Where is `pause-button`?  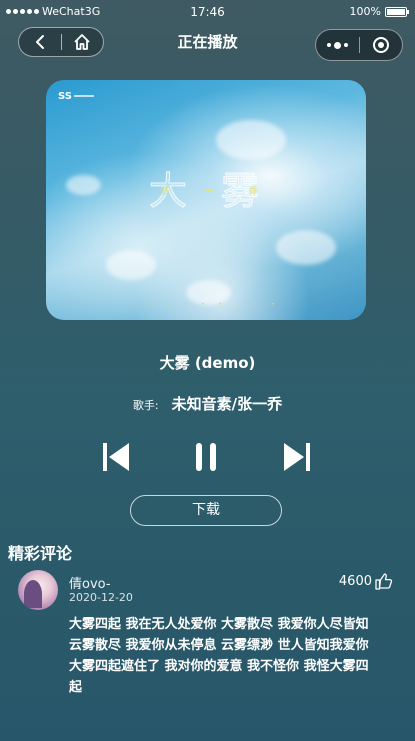 pause-button is located at coordinates (206, 457).